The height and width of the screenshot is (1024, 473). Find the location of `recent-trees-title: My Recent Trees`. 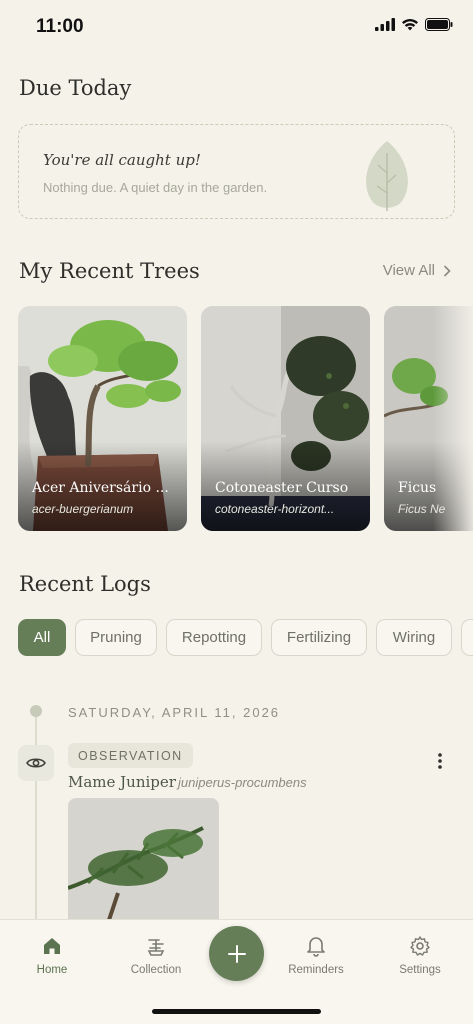

recent-trees-title: My Recent Trees is located at coordinates (109, 271).